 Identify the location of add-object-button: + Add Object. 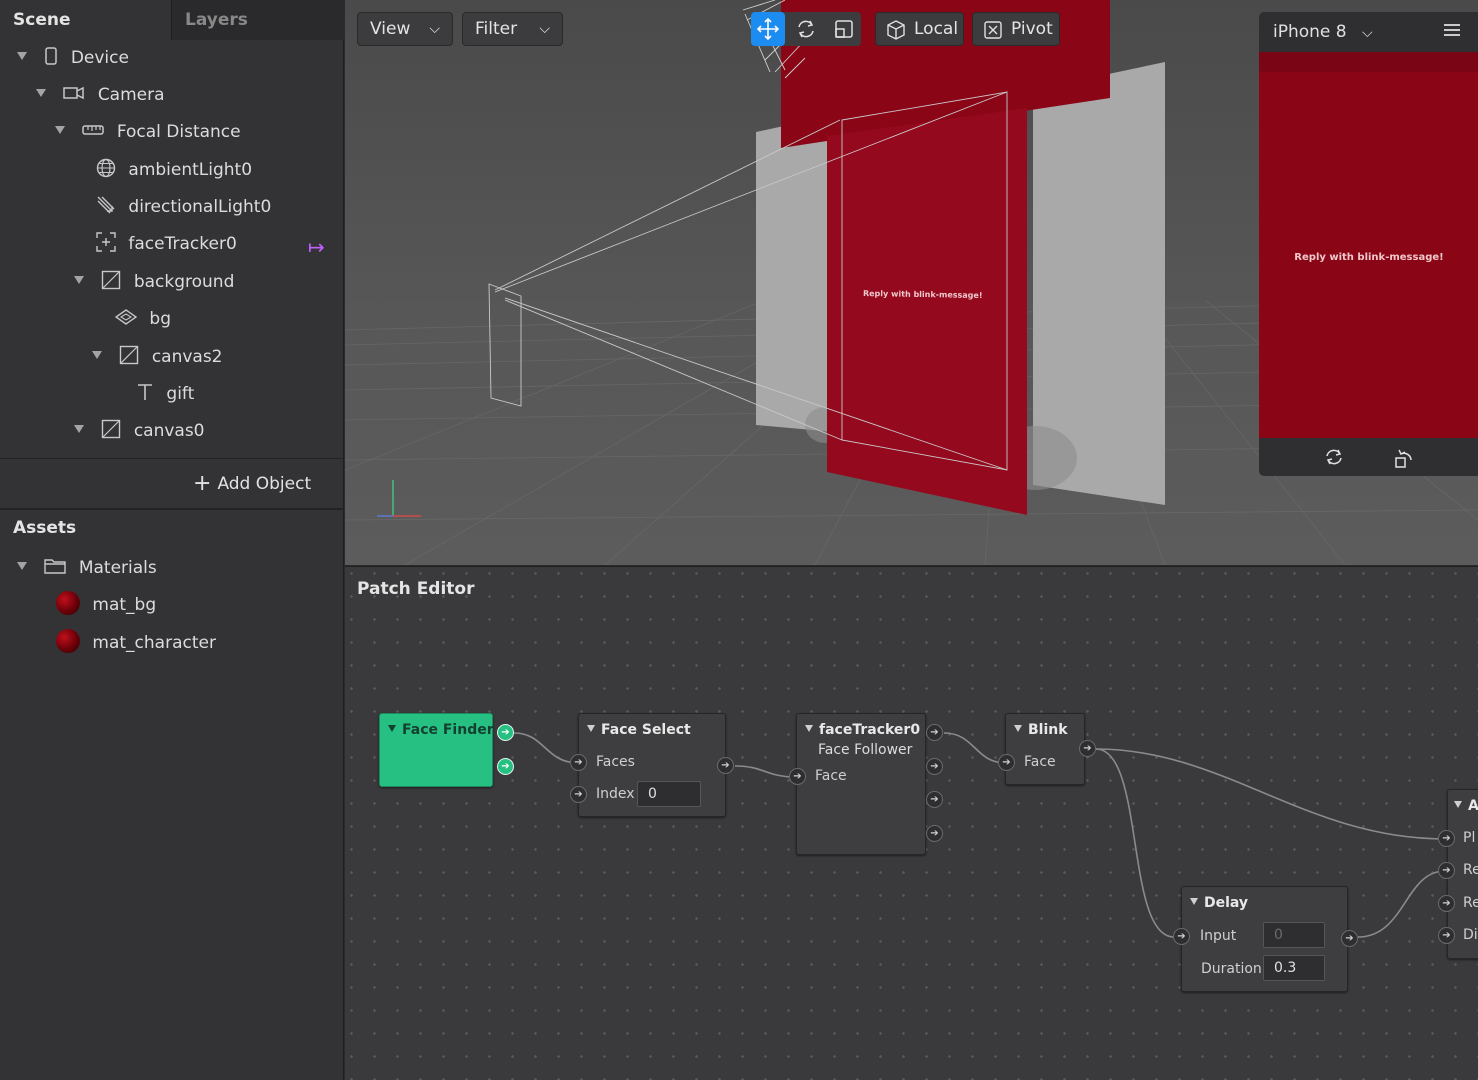
(252, 483).